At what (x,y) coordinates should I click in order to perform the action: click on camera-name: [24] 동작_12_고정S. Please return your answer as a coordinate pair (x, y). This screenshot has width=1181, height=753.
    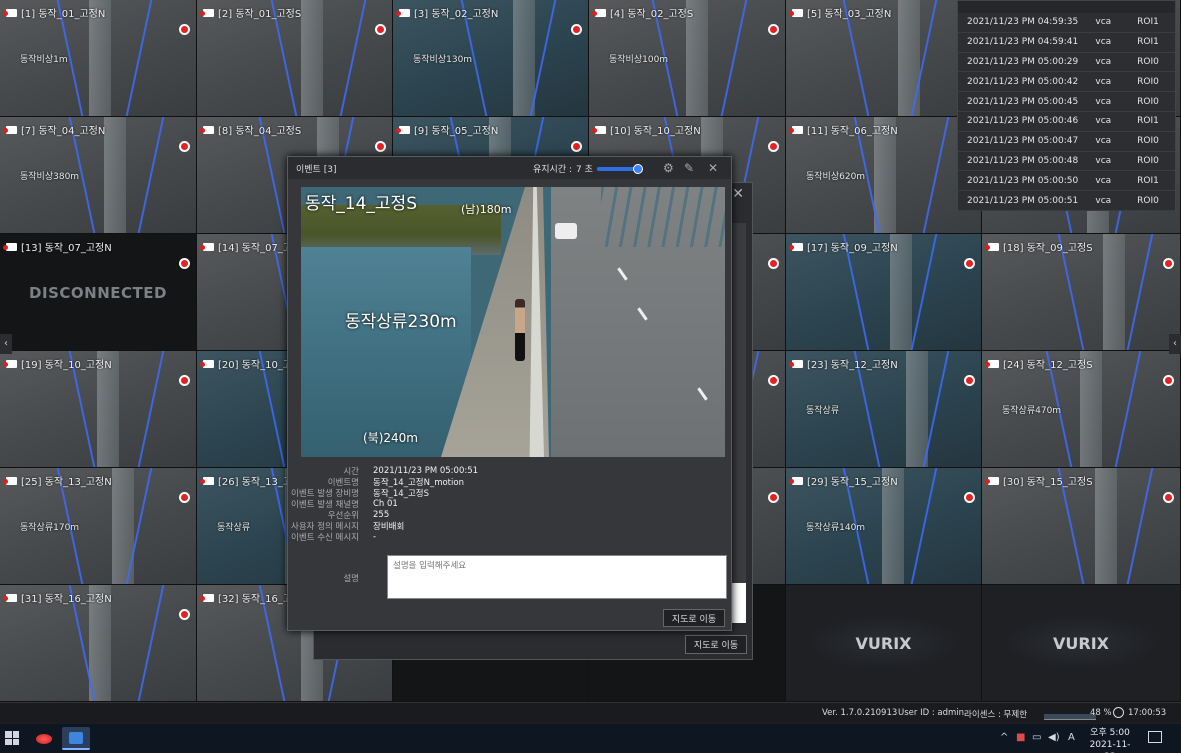
    Looking at the image, I should click on (1048, 365).